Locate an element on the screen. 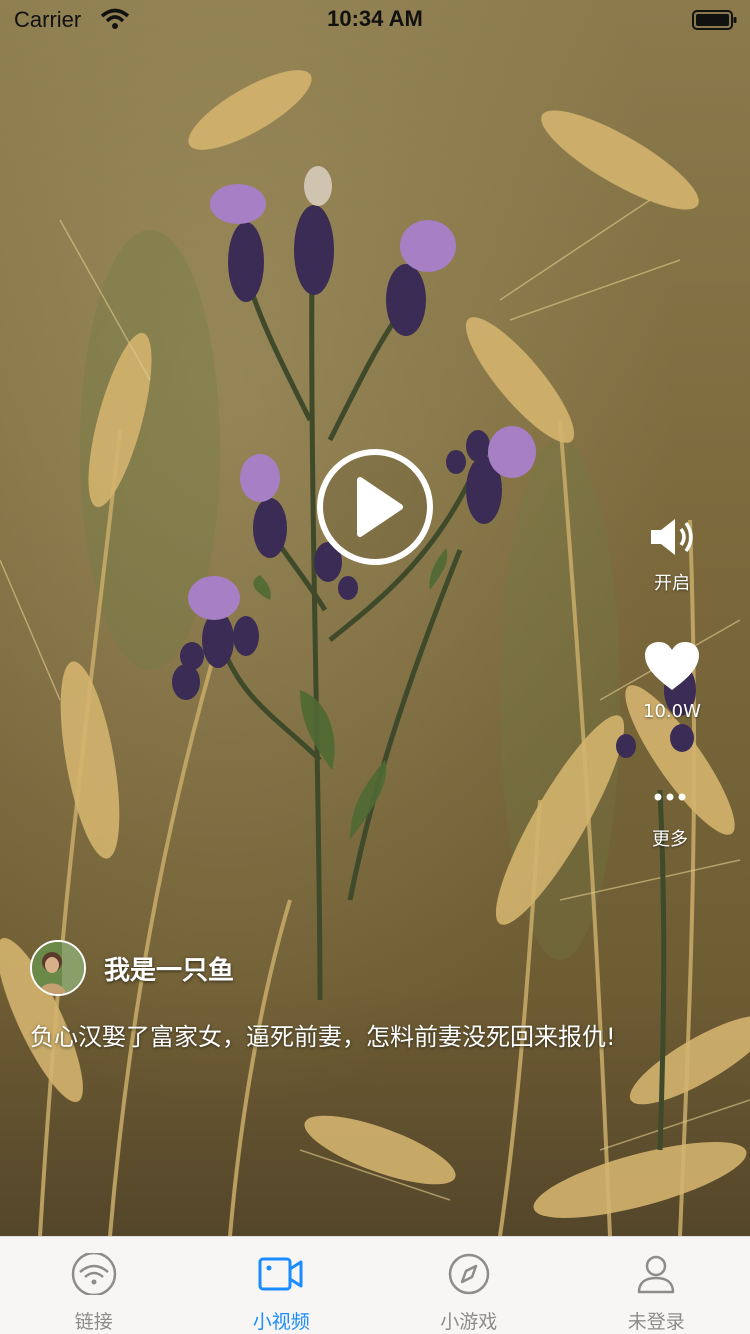  compass-icon is located at coordinates (468, 1274).